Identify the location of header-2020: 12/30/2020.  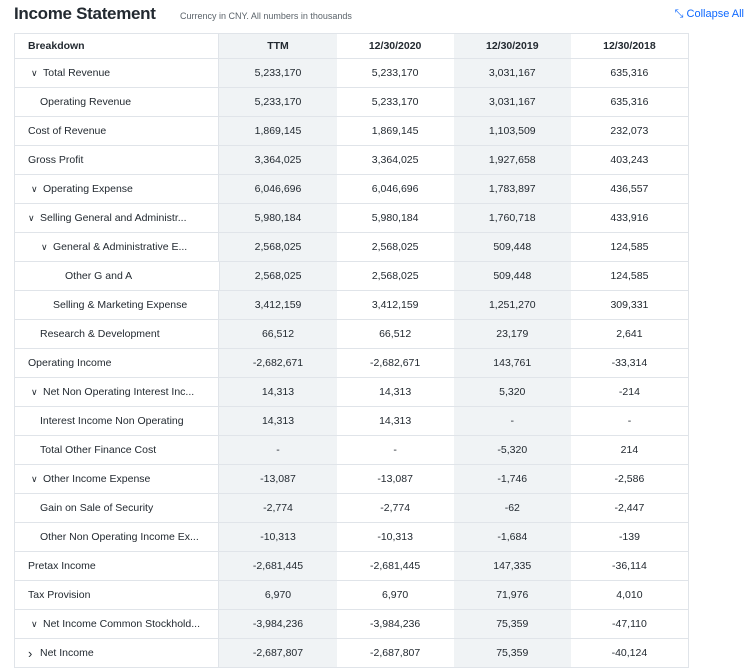
(395, 46).